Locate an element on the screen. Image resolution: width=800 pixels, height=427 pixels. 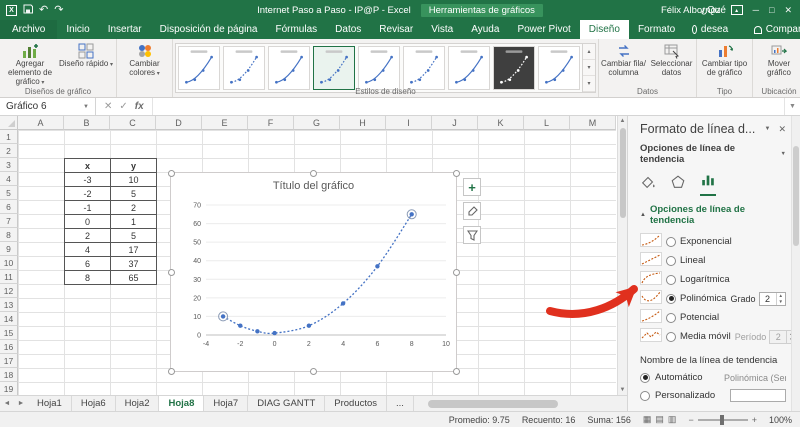
tab-revisar: Revisar is located at coordinates (396, 29).